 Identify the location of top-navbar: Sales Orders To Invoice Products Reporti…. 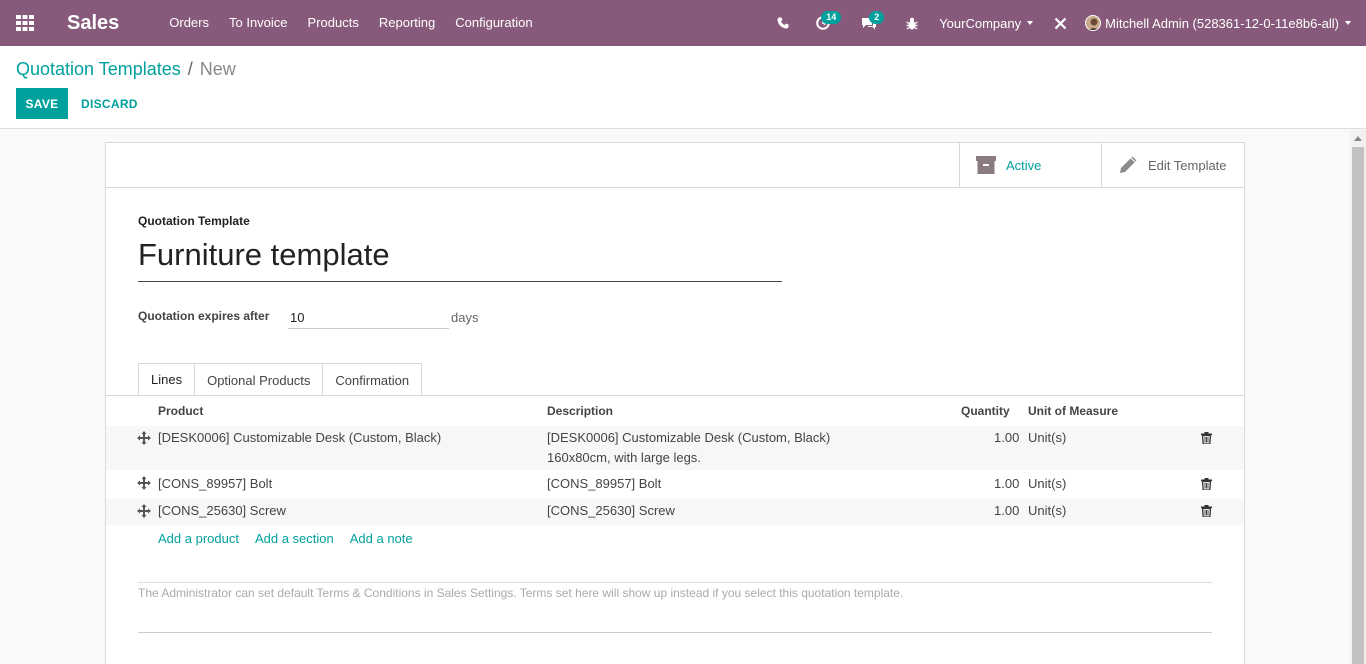
(683, 23).